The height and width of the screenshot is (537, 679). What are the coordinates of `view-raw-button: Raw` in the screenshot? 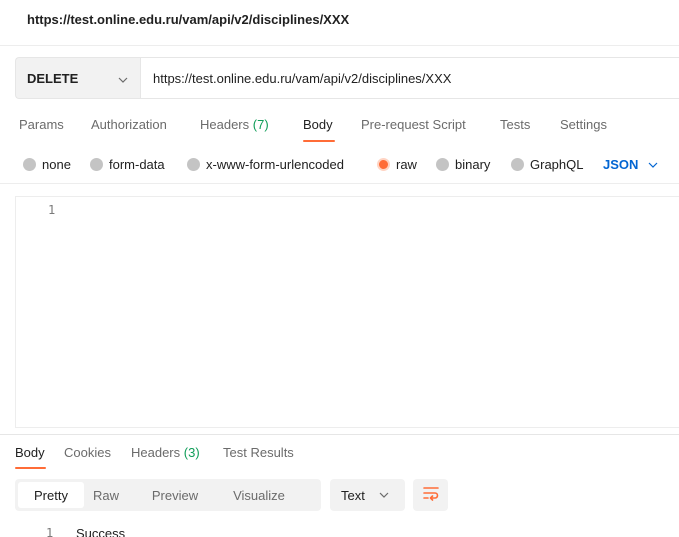 It's located at (106, 495).